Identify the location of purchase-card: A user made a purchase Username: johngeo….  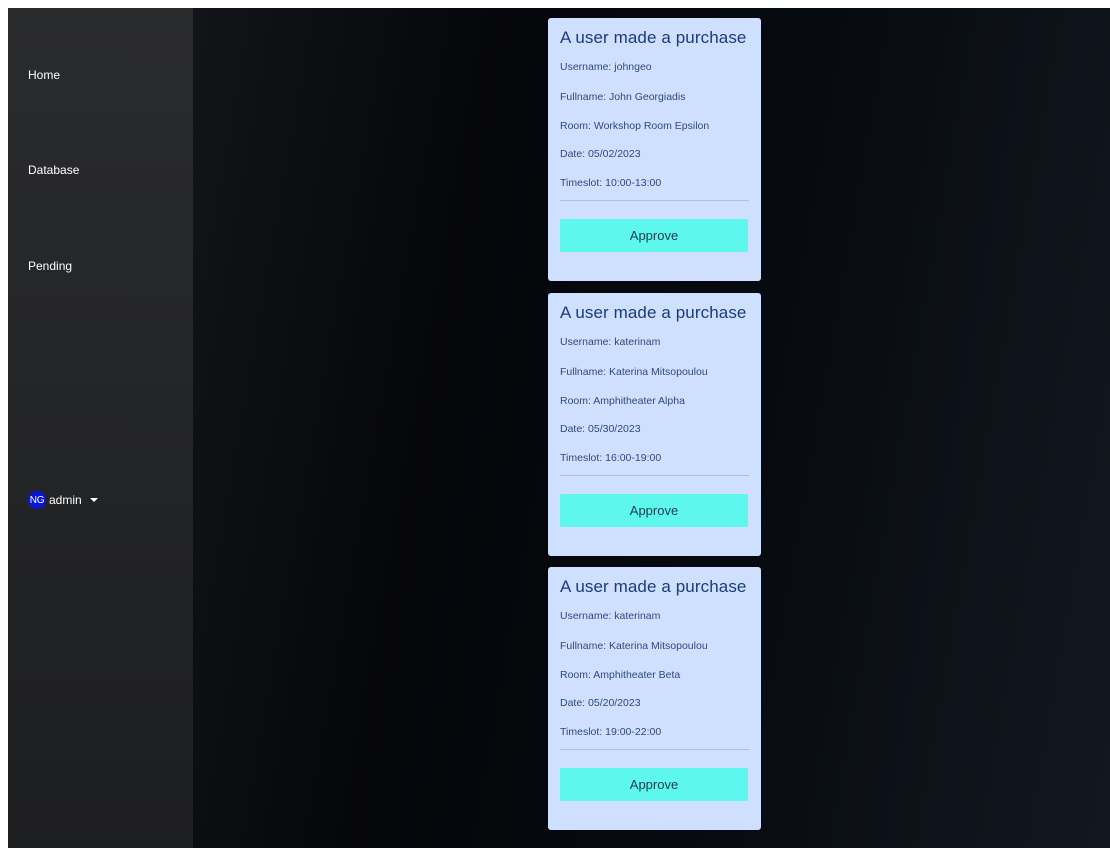
(654, 149).